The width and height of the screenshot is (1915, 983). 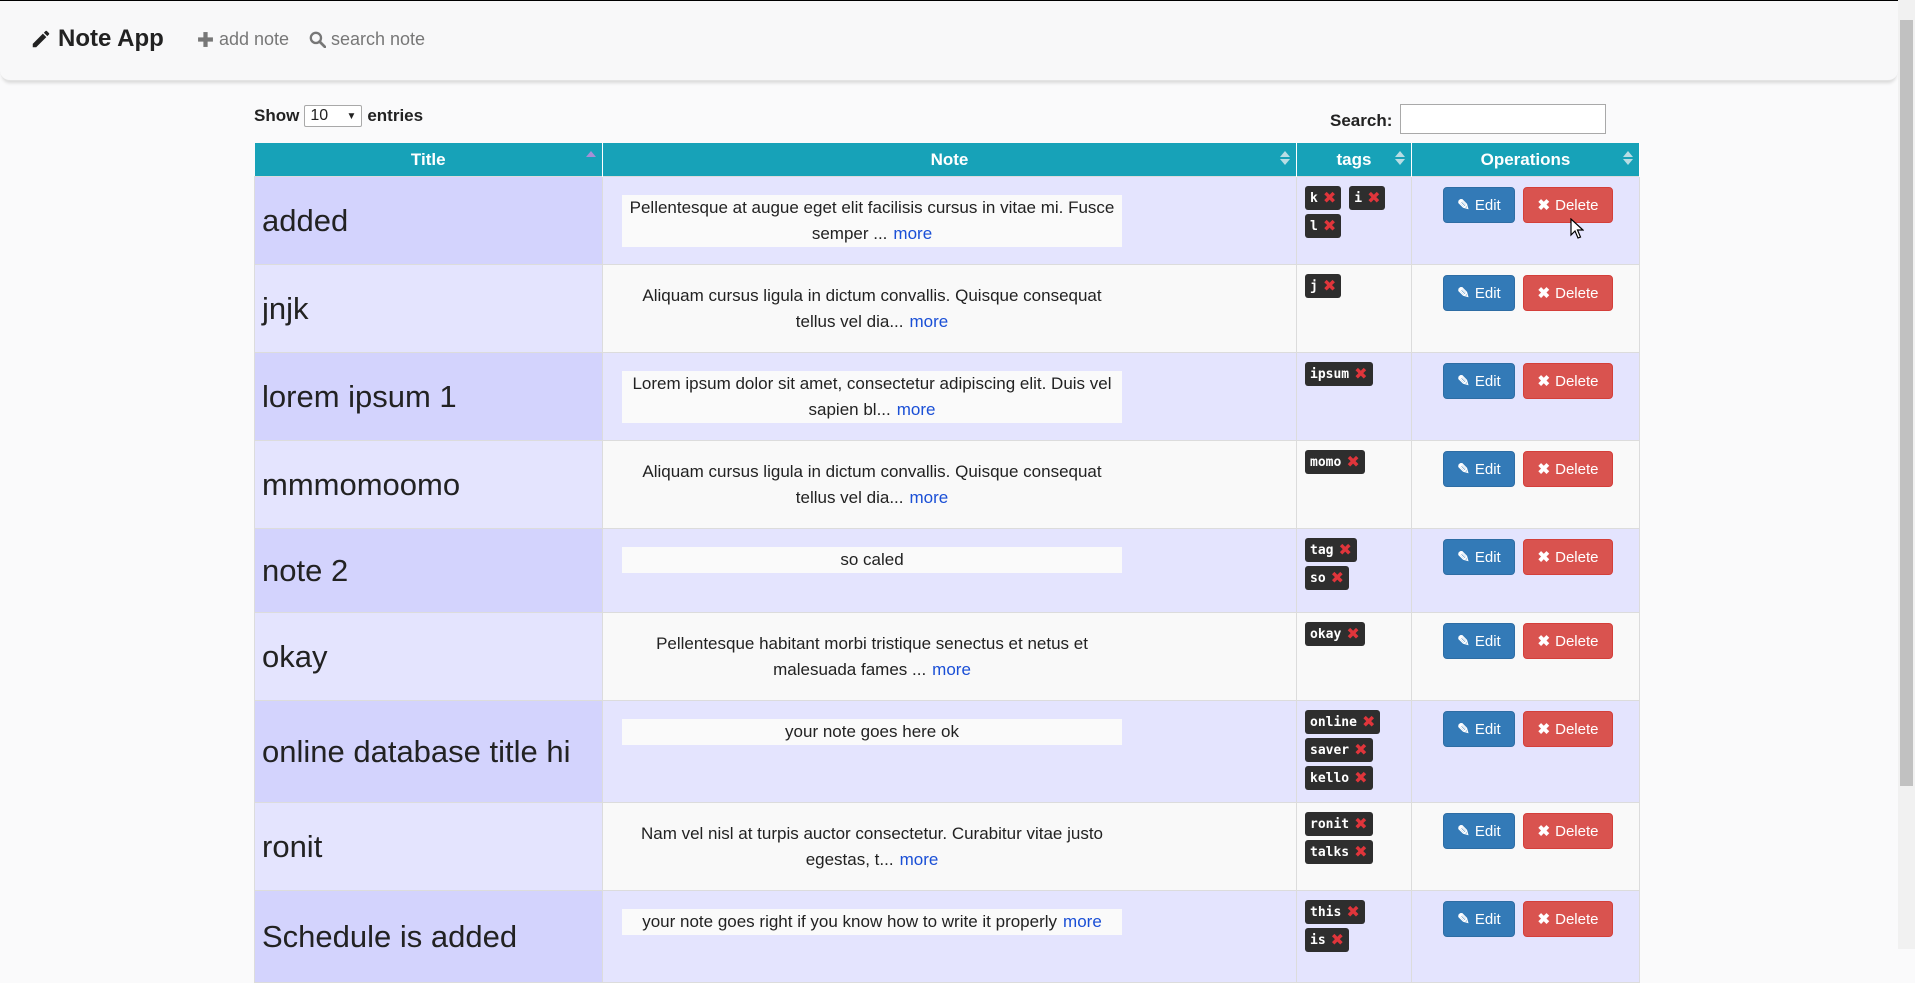 What do you see at coordinates (305, 220) in the screenshot?
I see `note-title: added` at bounding box center [305, 220].